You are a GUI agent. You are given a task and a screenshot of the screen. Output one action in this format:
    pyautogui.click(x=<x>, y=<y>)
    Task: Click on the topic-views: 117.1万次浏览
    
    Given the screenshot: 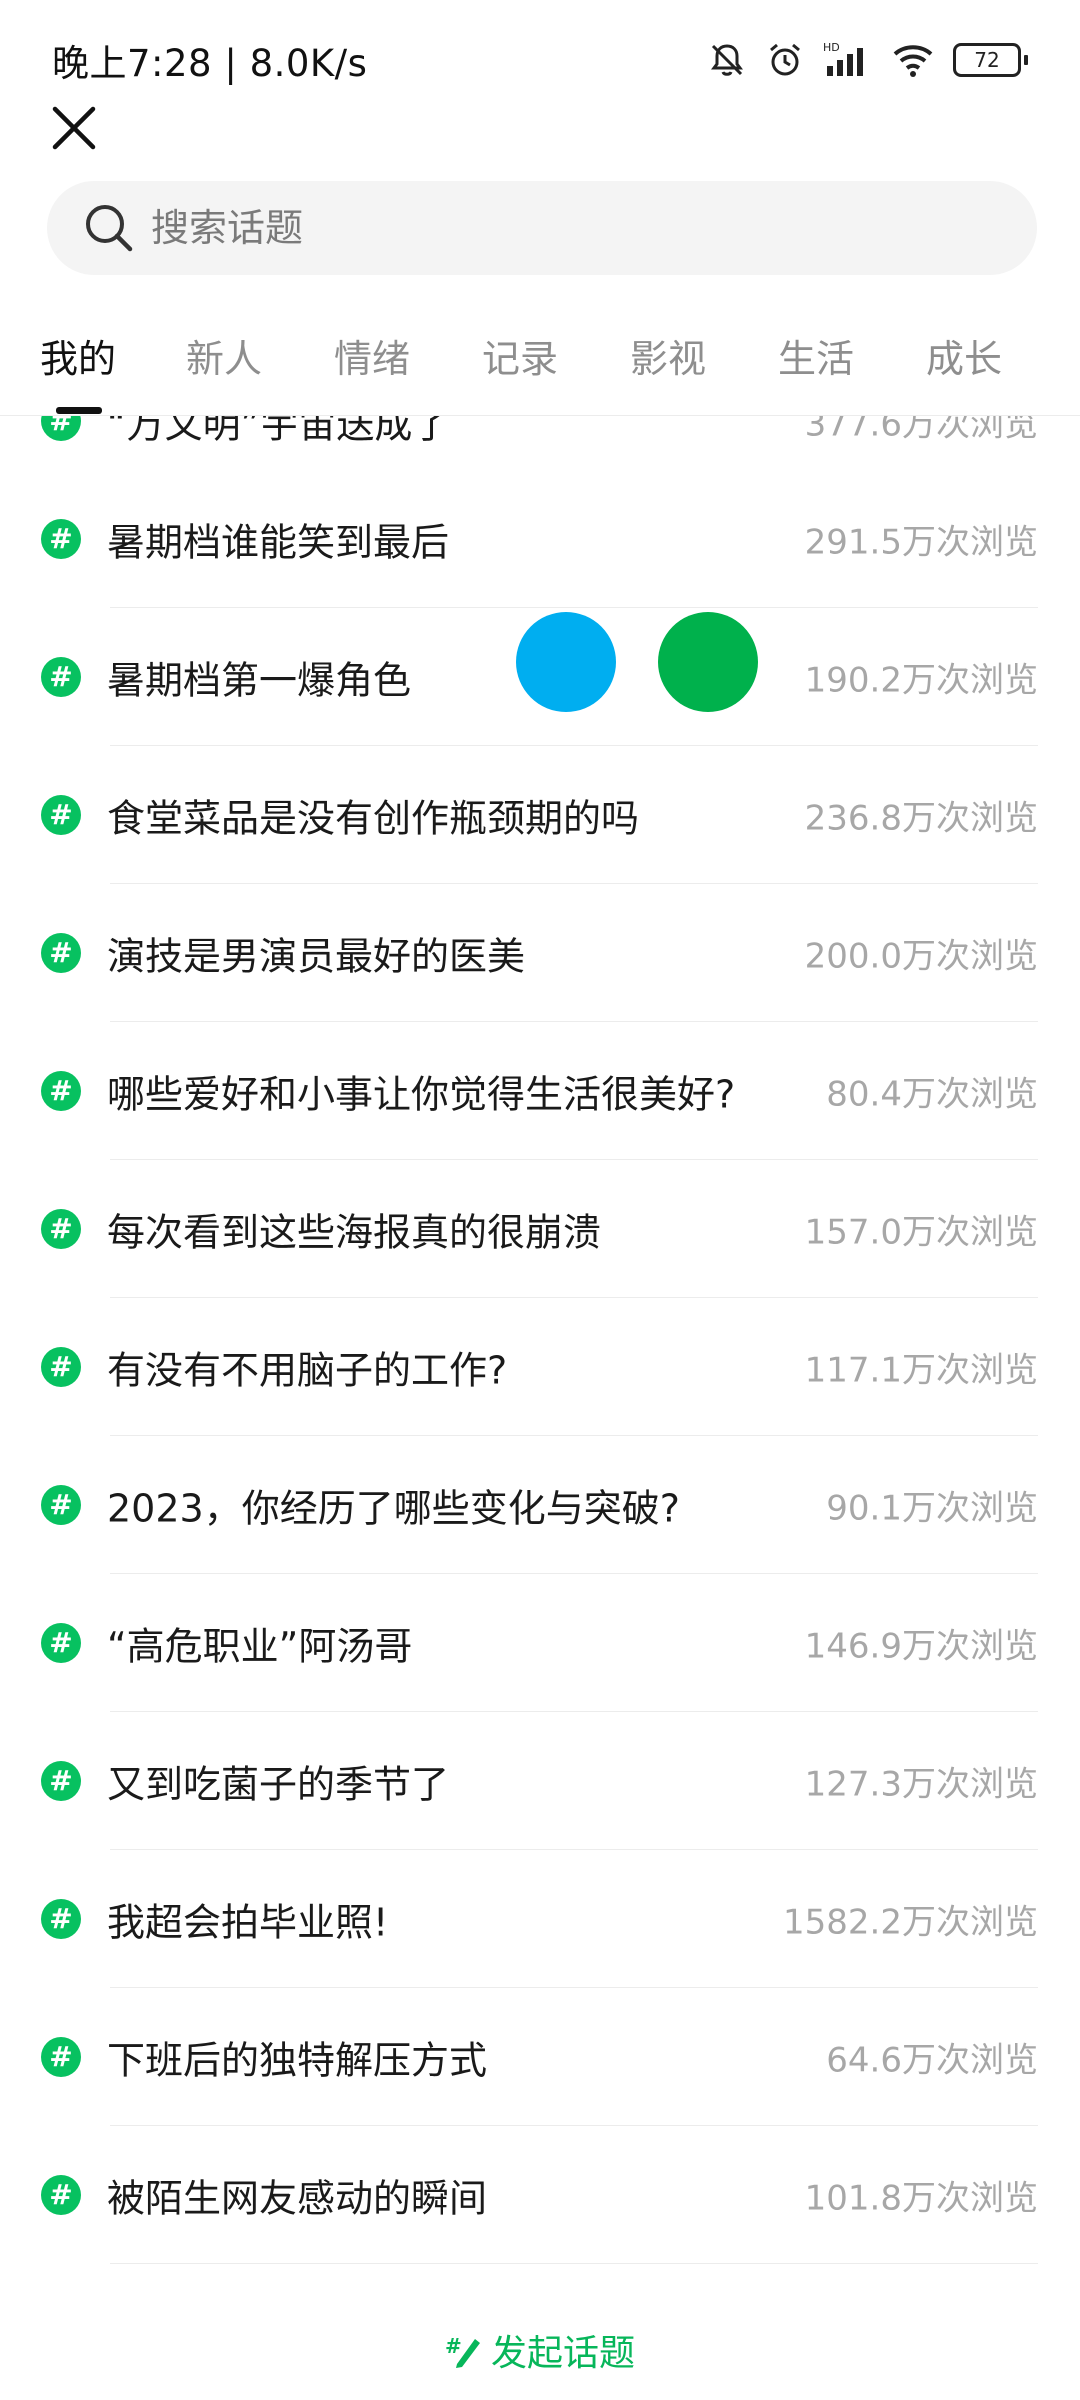 What is the action you would take?
    pyautogui.click(x=921, y=1370)
    